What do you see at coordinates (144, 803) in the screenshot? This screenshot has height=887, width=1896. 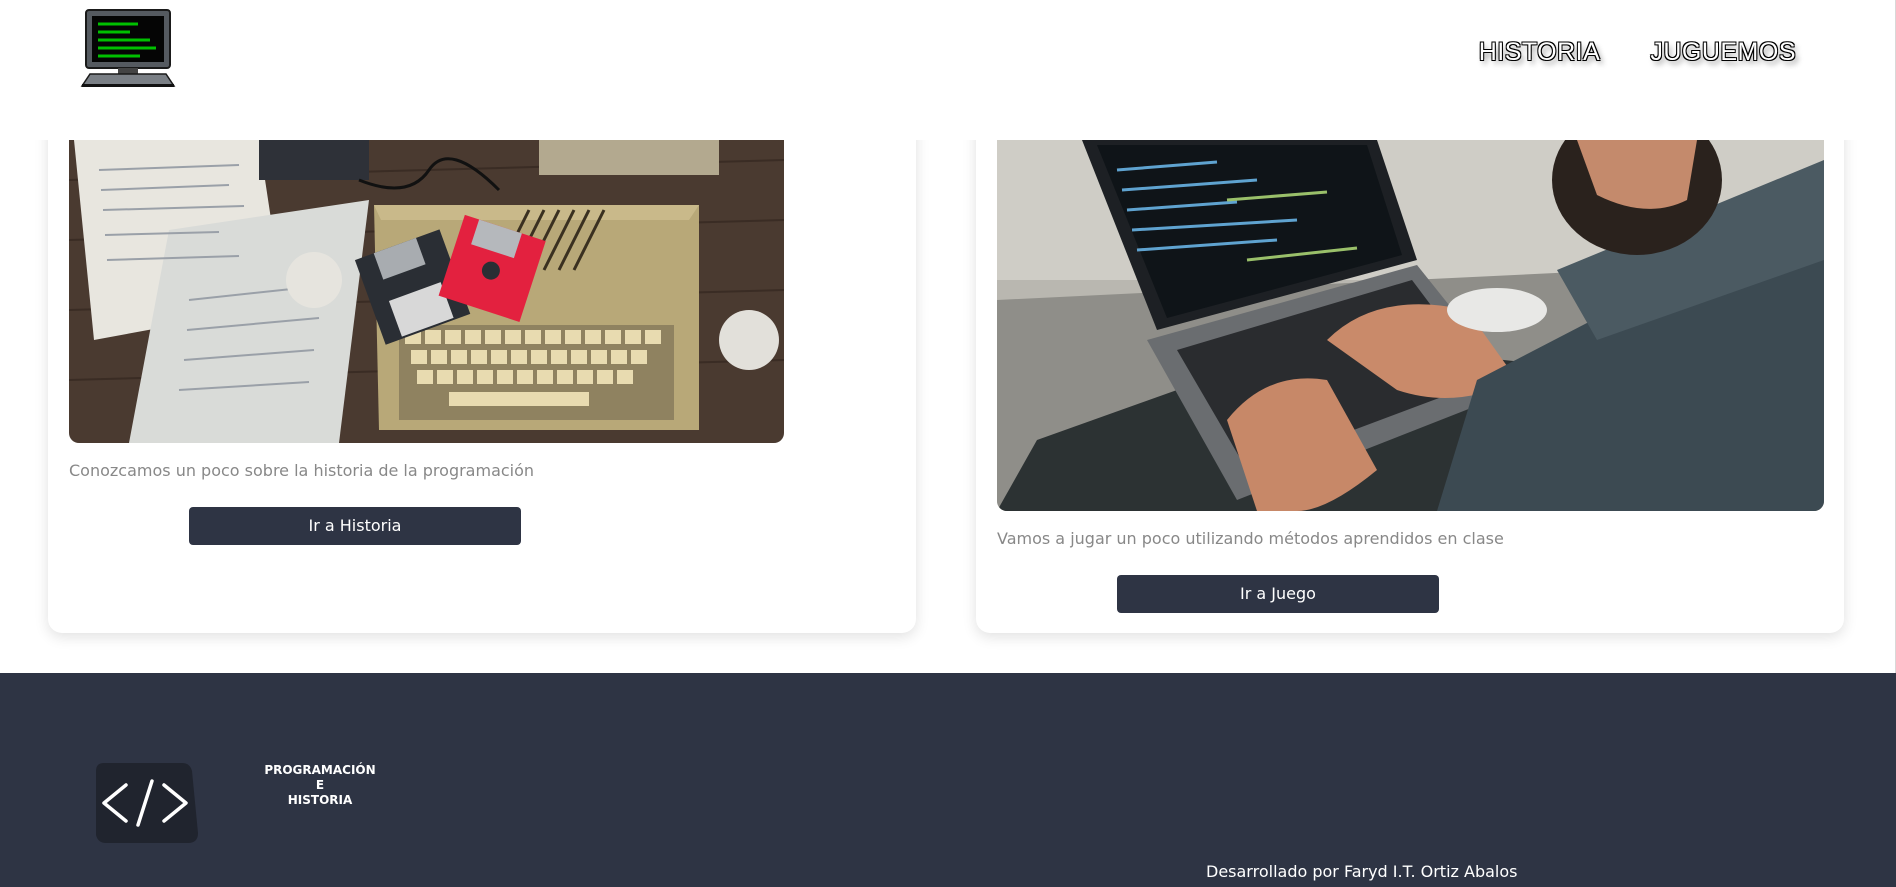 I see `code-brackets-icon` at bounding box center [144, 803].